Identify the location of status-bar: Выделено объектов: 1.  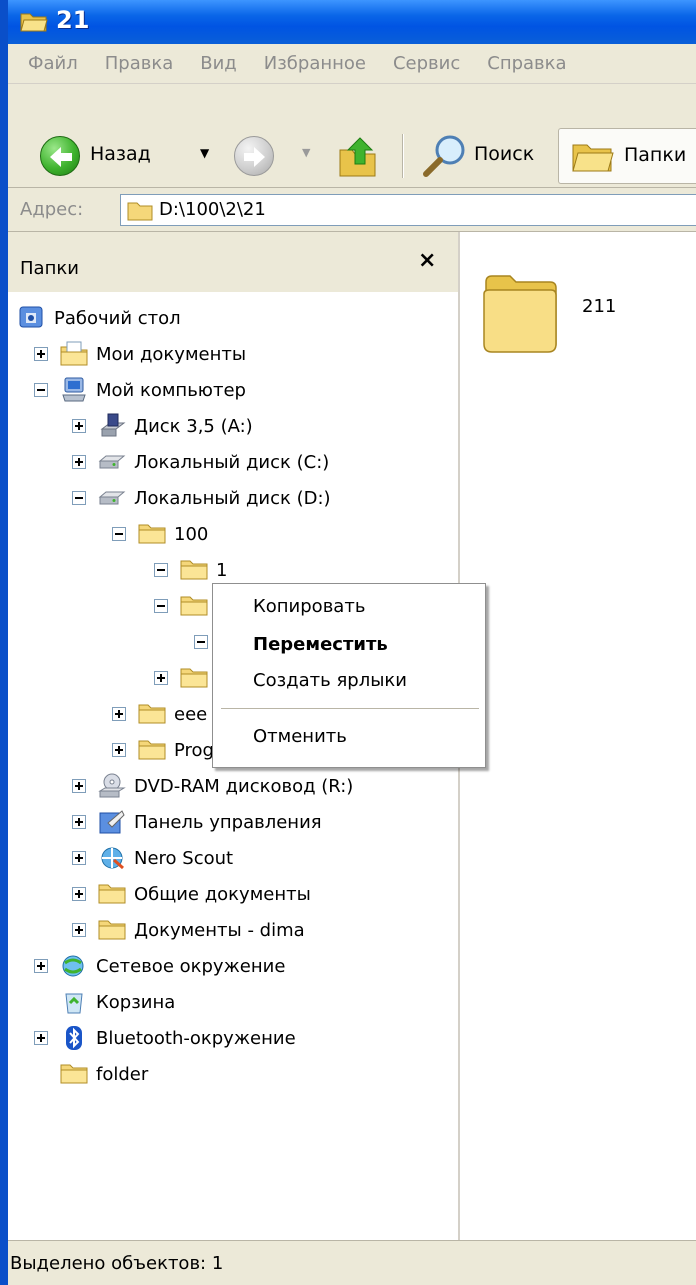
(352, 1262).